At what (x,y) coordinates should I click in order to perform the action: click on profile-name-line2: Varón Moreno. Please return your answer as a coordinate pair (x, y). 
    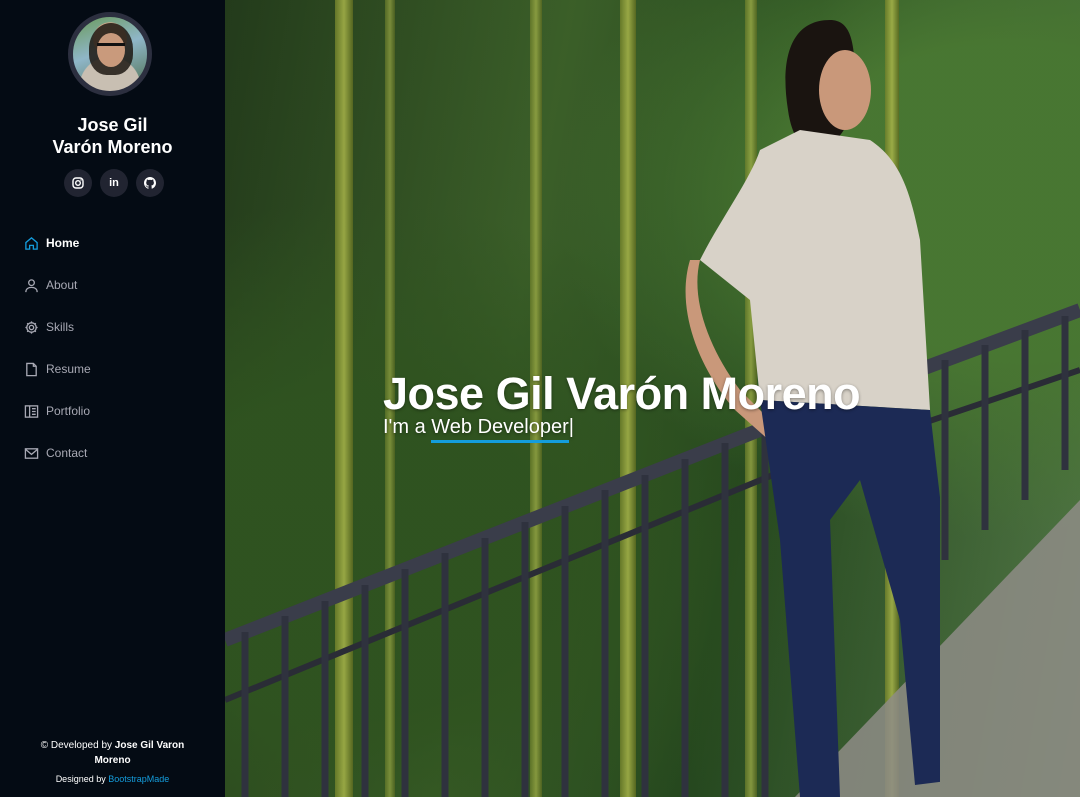
    Looking at the image, I should click on (112, 147).